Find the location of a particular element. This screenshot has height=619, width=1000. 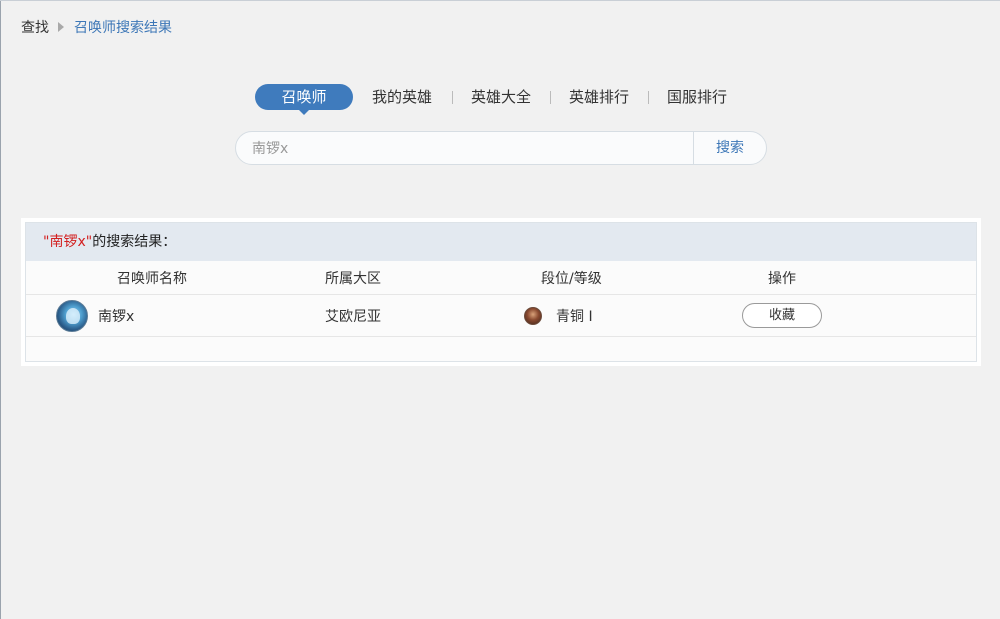

breadcrumb-arrow-icon is located at coordinates (61, 27).